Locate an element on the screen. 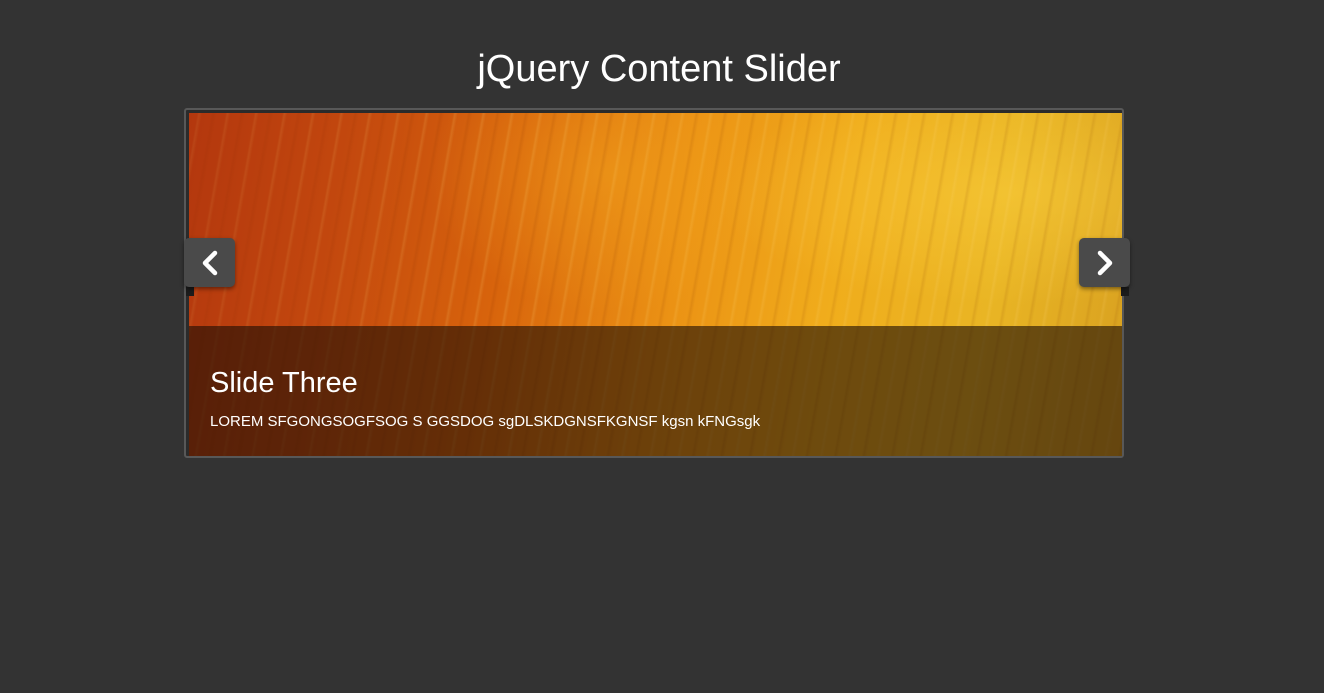 This screenshot has height=693, width=1324. chevron-right-icon is located at coordinates (1105, 263).